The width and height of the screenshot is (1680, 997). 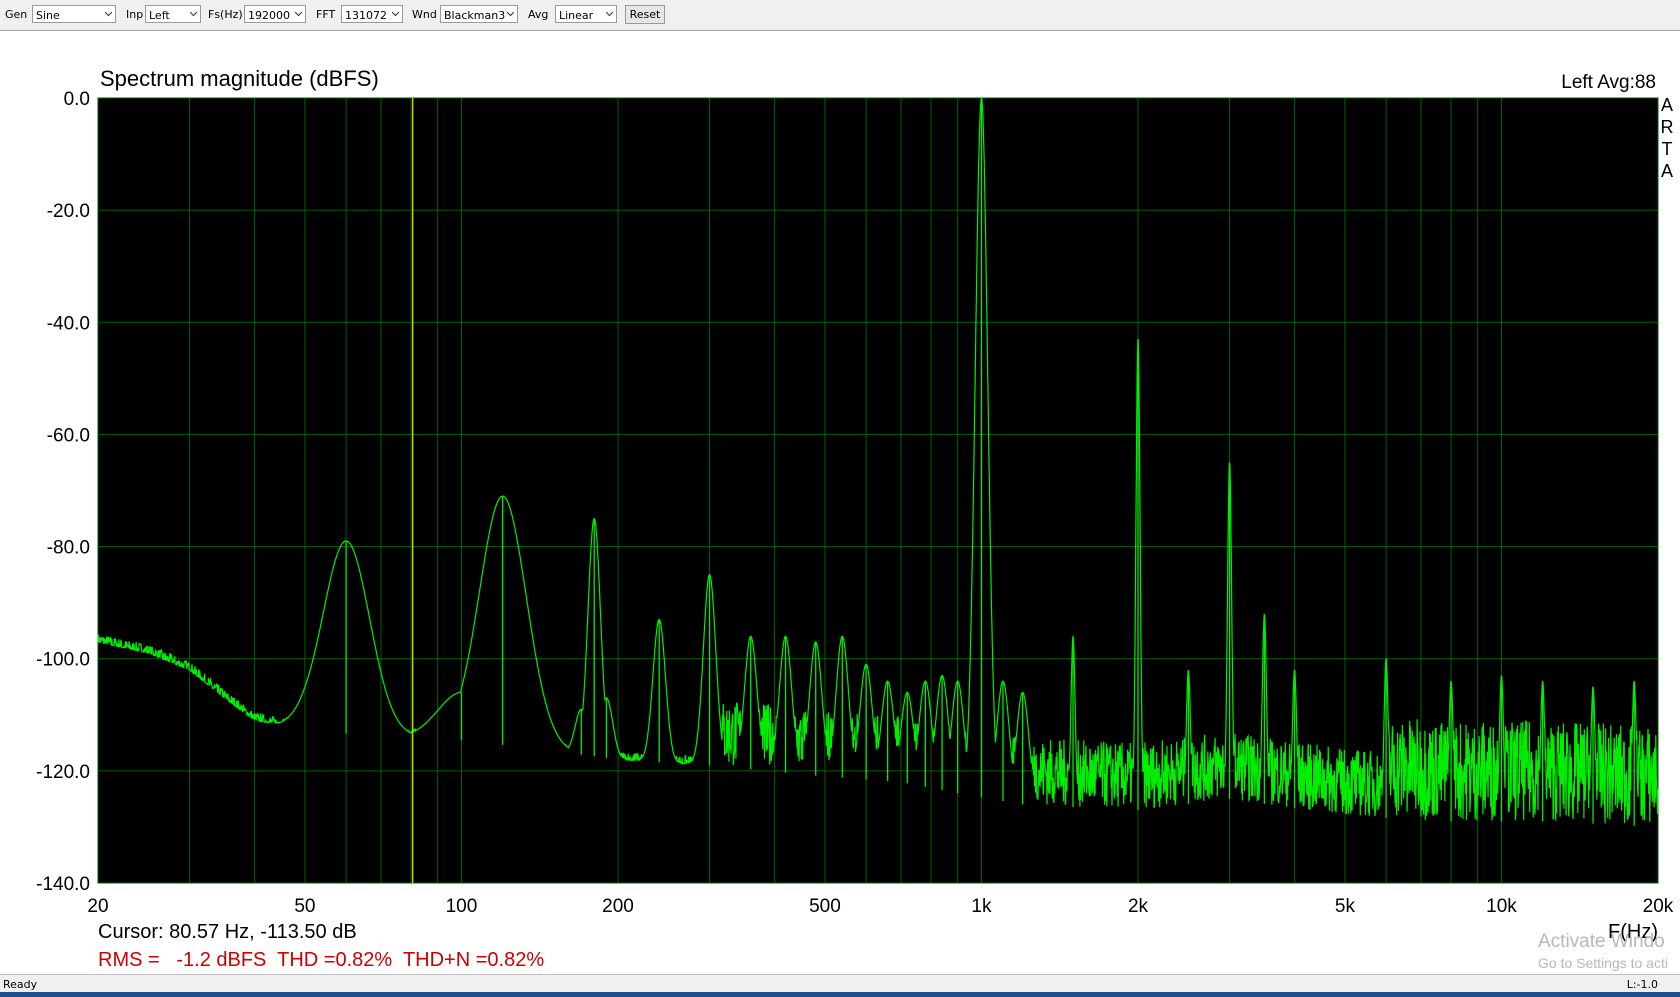 What do you see at coordinates (48, 15) in the screenshot?
I see `generator-select-value: Sine` at bounding box center [48, 15].